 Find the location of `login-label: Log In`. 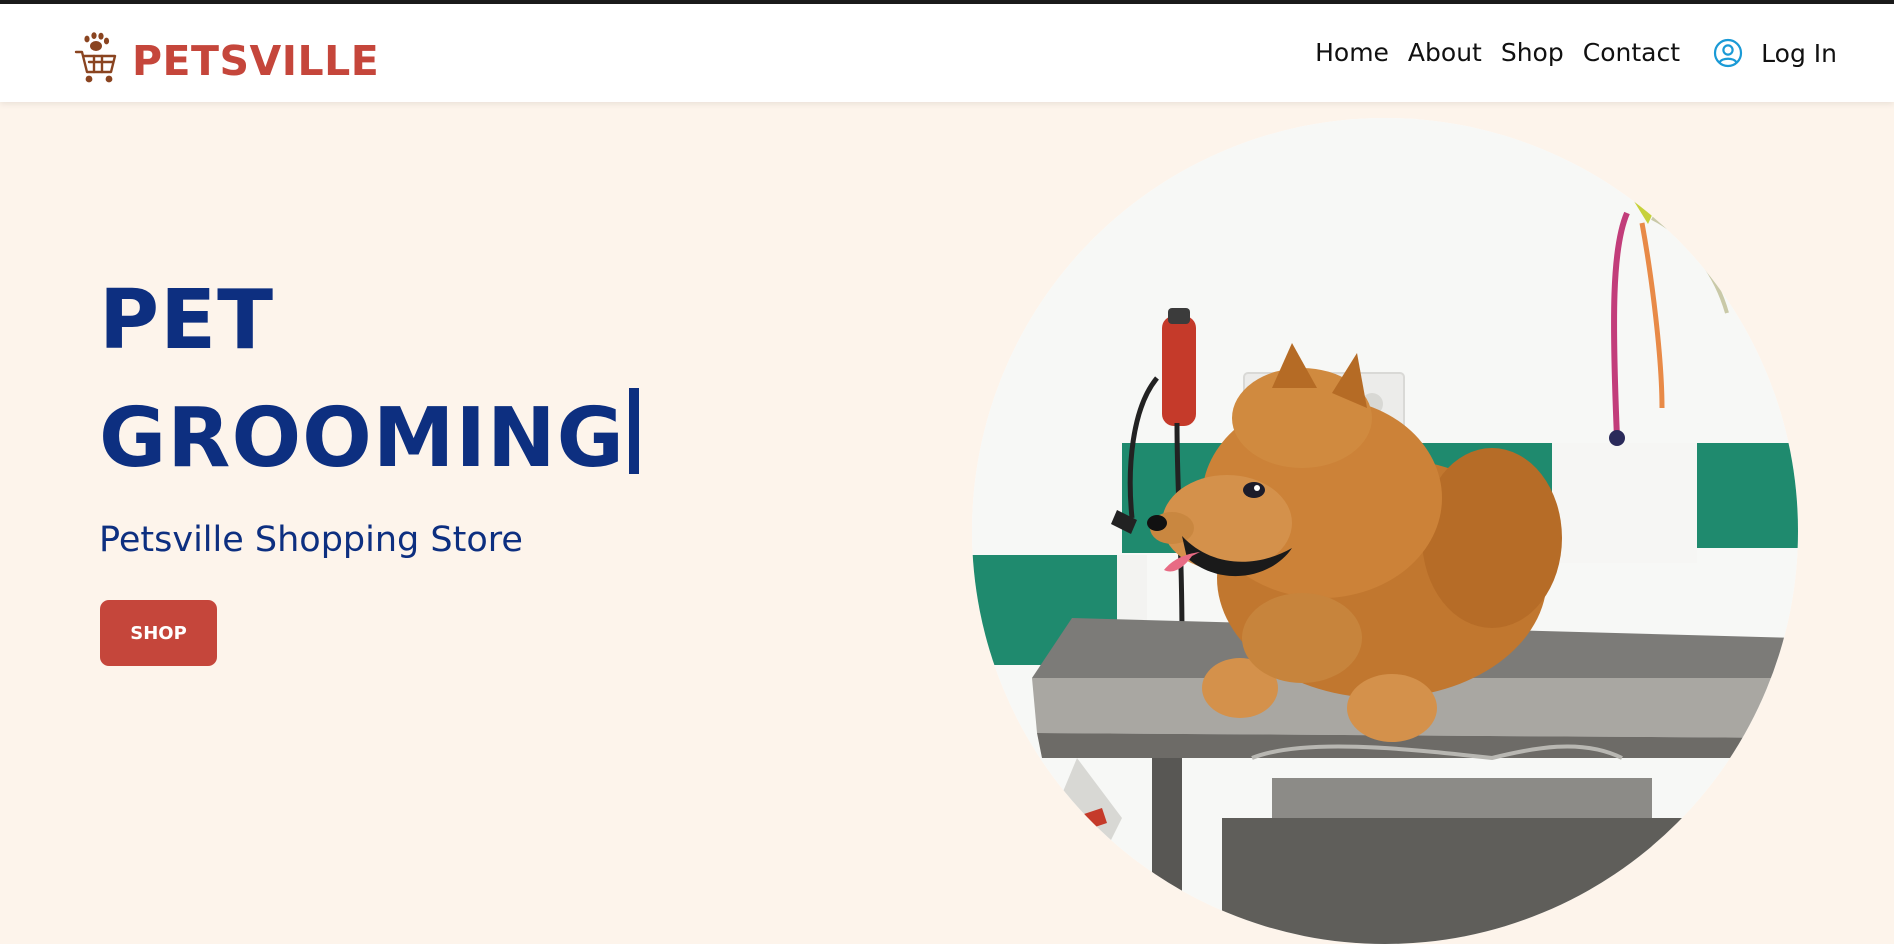

login-label: Log In is located at coordinates (1799, 53).